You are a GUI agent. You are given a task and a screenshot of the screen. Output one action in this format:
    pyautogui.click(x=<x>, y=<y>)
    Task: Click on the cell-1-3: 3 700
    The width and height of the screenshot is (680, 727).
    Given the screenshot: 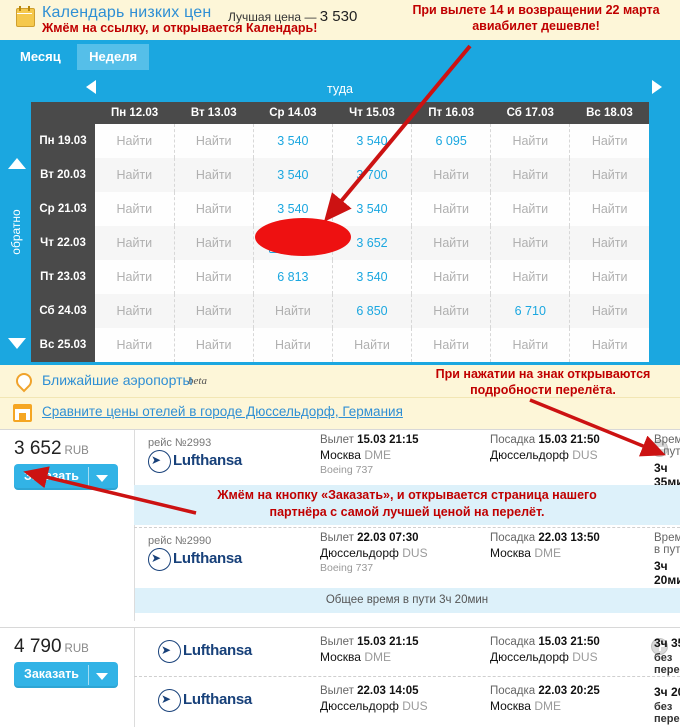 What is the action you would take?
    pyautogui.click(x=372, y=175)
    